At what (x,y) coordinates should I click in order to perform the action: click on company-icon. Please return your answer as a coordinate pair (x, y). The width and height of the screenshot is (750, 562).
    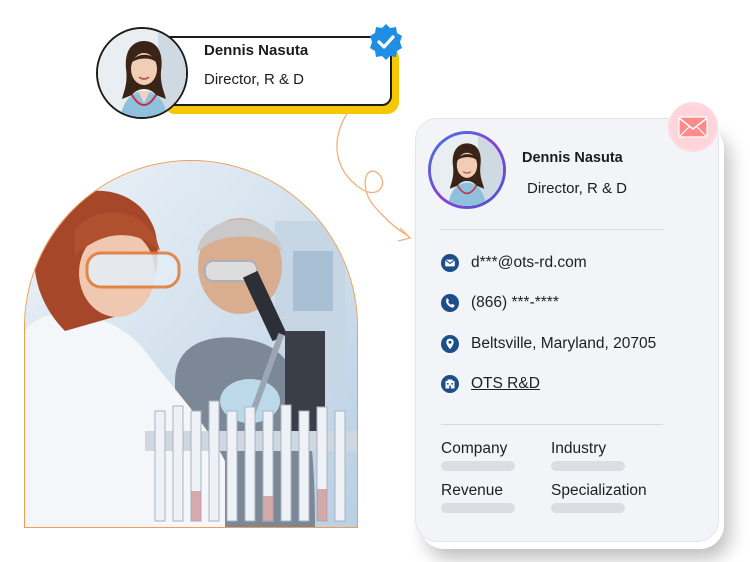
    Looking at the image, I should click on (450, 384).